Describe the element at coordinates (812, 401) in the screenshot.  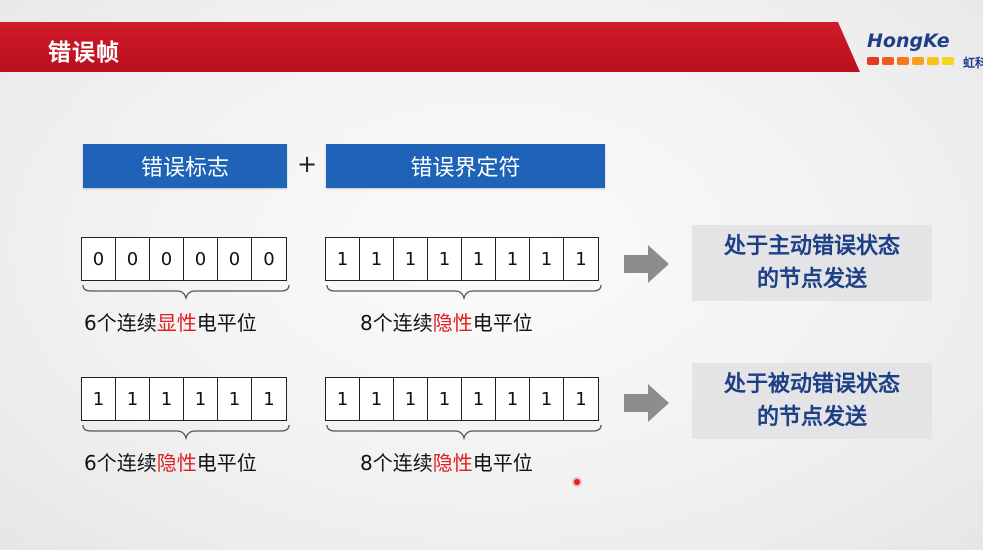
I see `state-box-passive: 处于被动错误状态 的节点发送` at that location.